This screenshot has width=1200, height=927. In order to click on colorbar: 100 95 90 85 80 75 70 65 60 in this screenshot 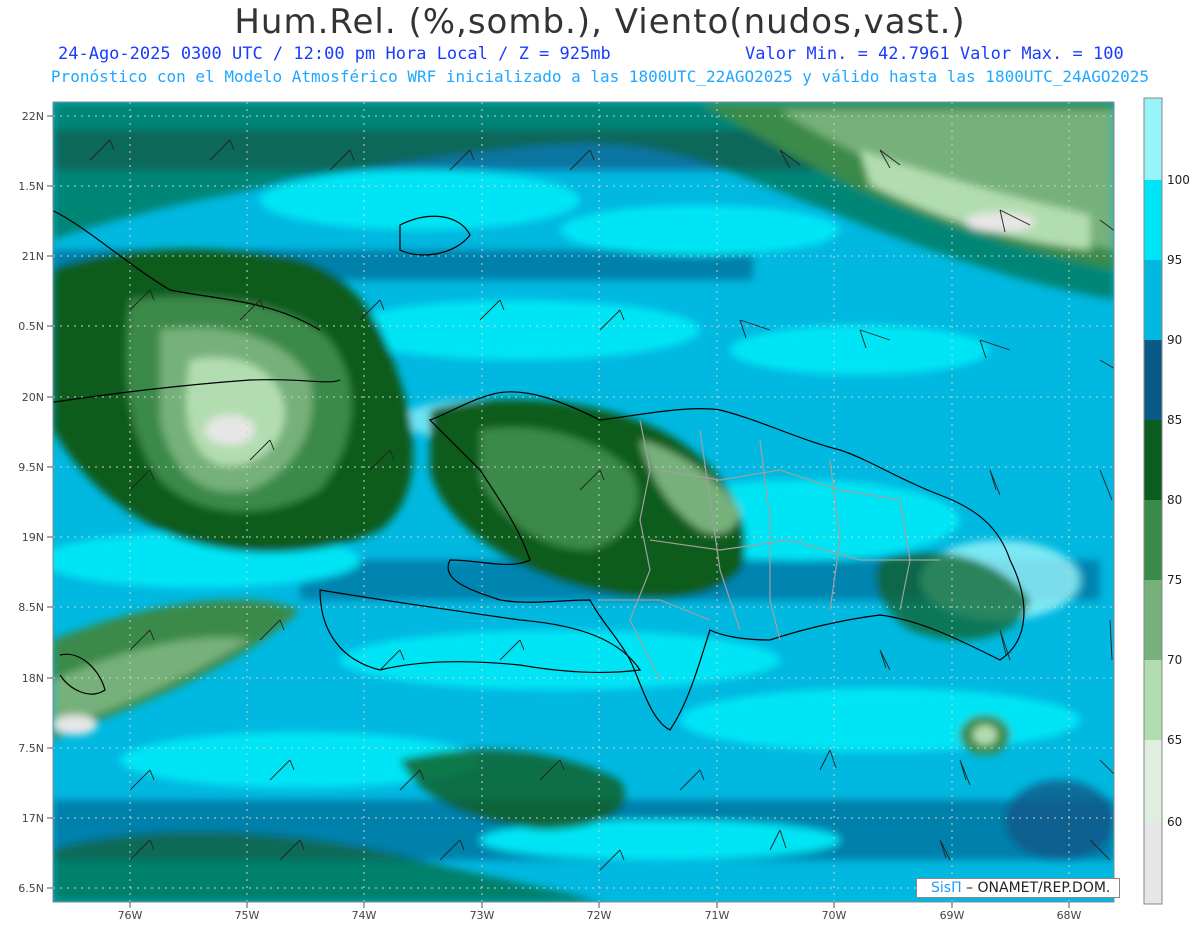, I will do `click(1166, 501)`.